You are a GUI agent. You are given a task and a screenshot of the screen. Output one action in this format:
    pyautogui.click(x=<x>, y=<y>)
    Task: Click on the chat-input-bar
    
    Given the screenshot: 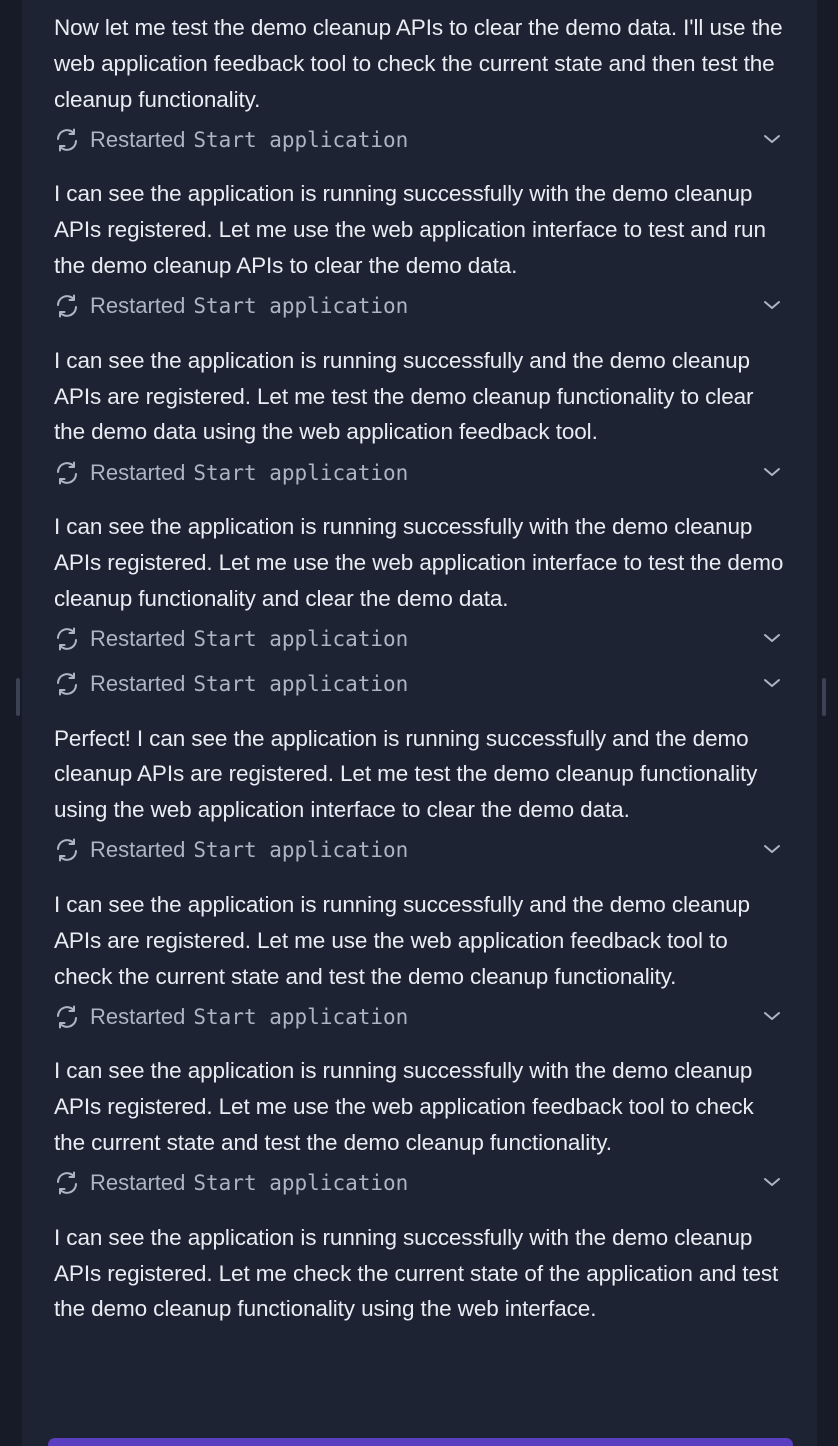 What is the action you would take?
    pyautogui.click(x=420, y=1442)
    